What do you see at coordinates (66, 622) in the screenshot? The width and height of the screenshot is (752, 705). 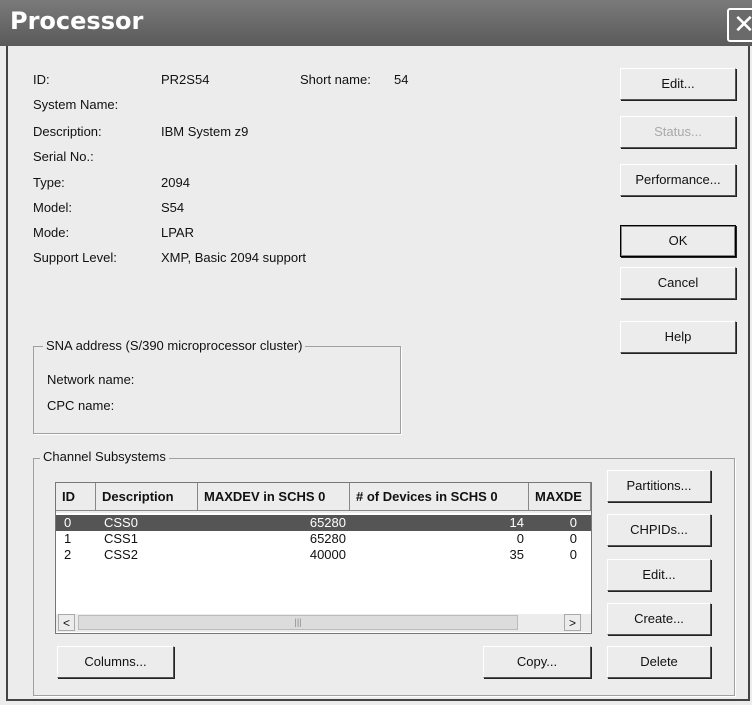 I see `scroll-left-icon: <` at bounding box center [66, 622].